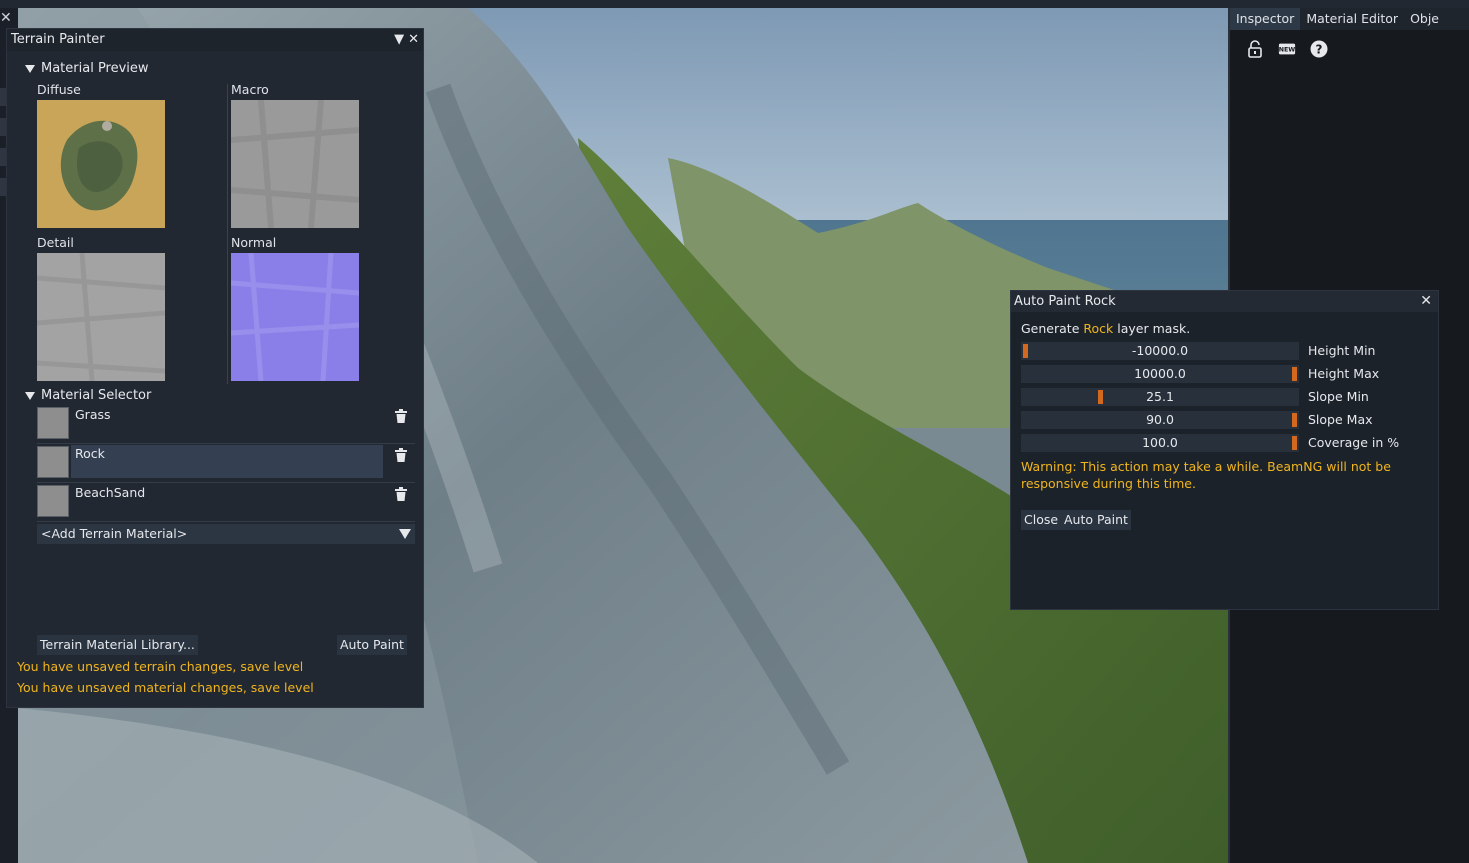  Describe the element at coordinates (87, 68) in the screenshot. I see `material-preview-header: Material Preview` at that location.